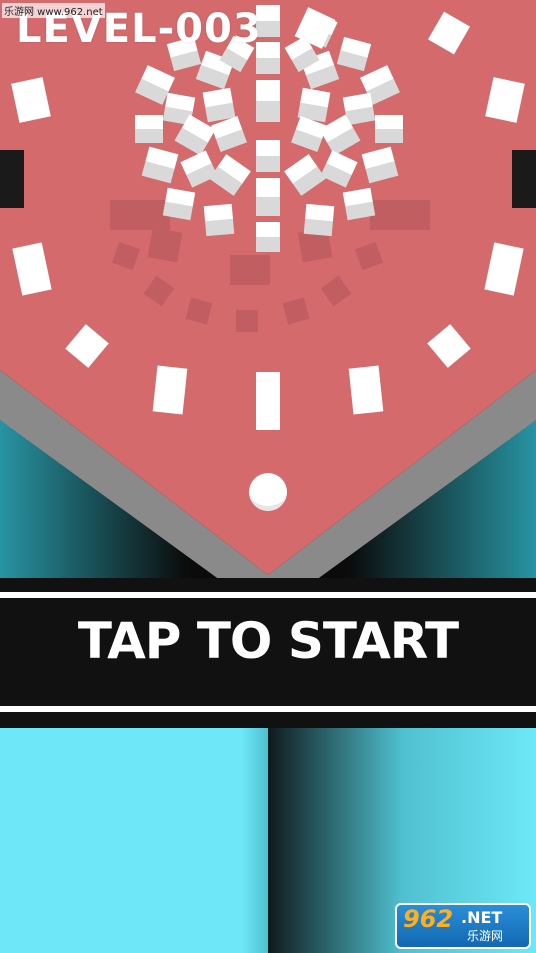 This screenshot has height=953, width=536. What do you see at coordinates (268, 641) in the screenshot?
I see `tap-to-start-button: TAP TO START` at bounding box center [268, 641].